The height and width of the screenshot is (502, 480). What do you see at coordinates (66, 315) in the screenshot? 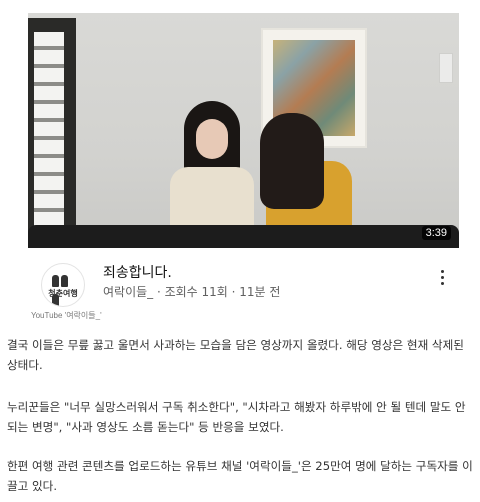
I see `image-source-caption: YouTube '여락이들_'` at bounding box center [66, 315].